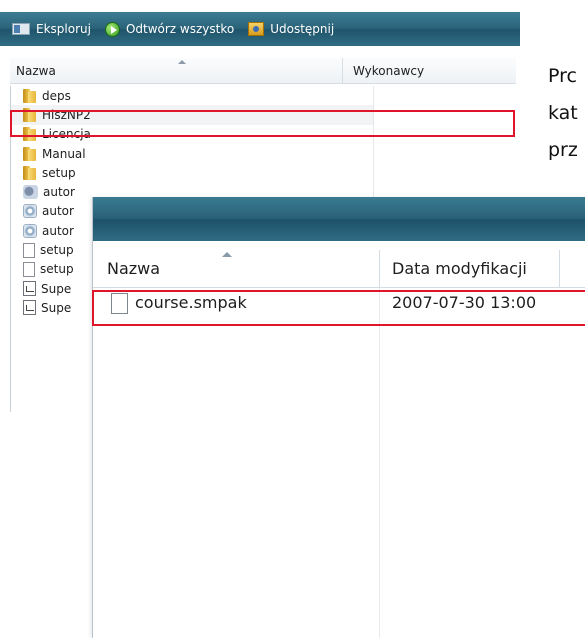  I want to click on item-label: deps, so click(56, 95).